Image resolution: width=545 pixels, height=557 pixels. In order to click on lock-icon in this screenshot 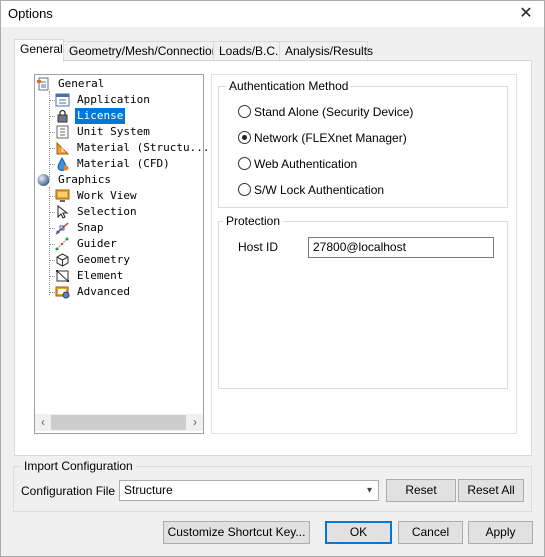, I will do `click(62, 116)`.